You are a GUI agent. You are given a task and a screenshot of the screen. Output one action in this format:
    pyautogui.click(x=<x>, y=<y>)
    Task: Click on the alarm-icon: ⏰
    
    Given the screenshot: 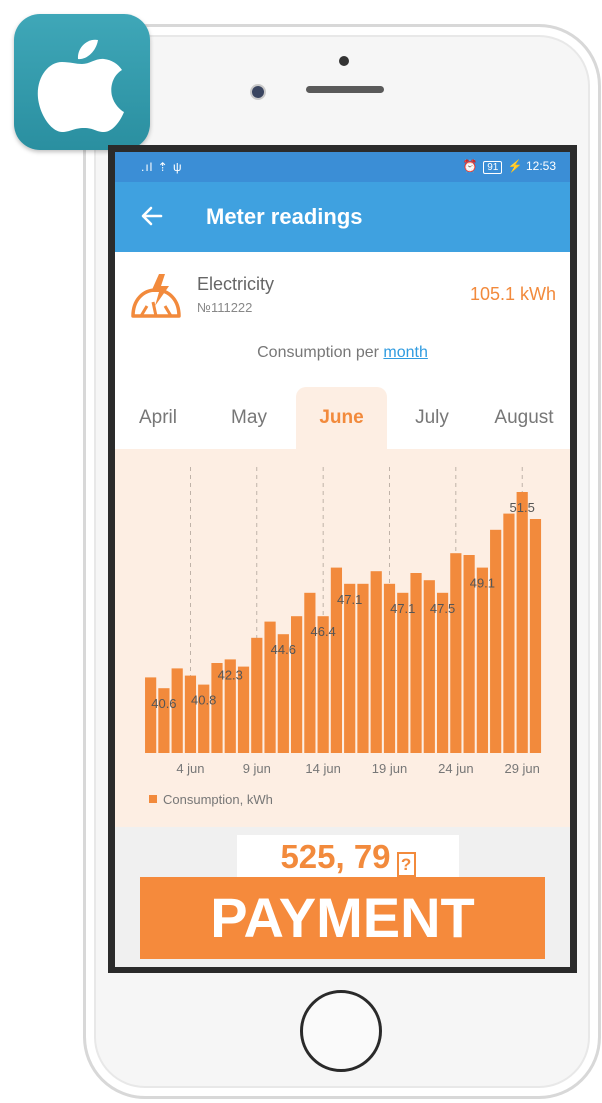 What is the action you would take?
    pyautogui.click(x=470, y=166)
    